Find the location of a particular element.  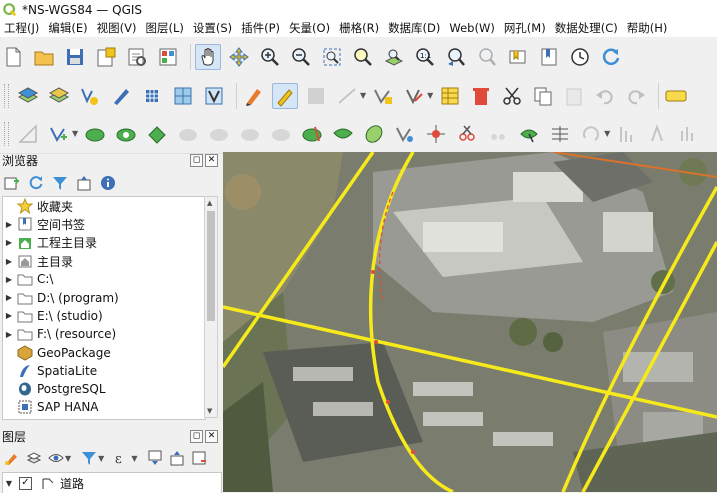

menu-mesh: 网孔(M) is located at coordinates (525, 28).